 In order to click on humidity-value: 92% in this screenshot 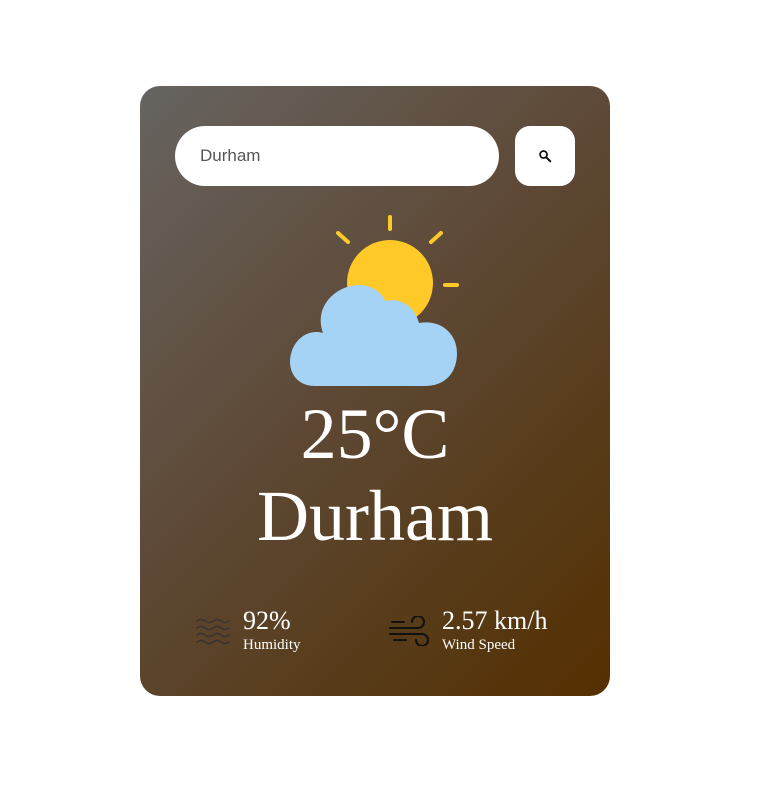, I will do `click(267, 620)`.